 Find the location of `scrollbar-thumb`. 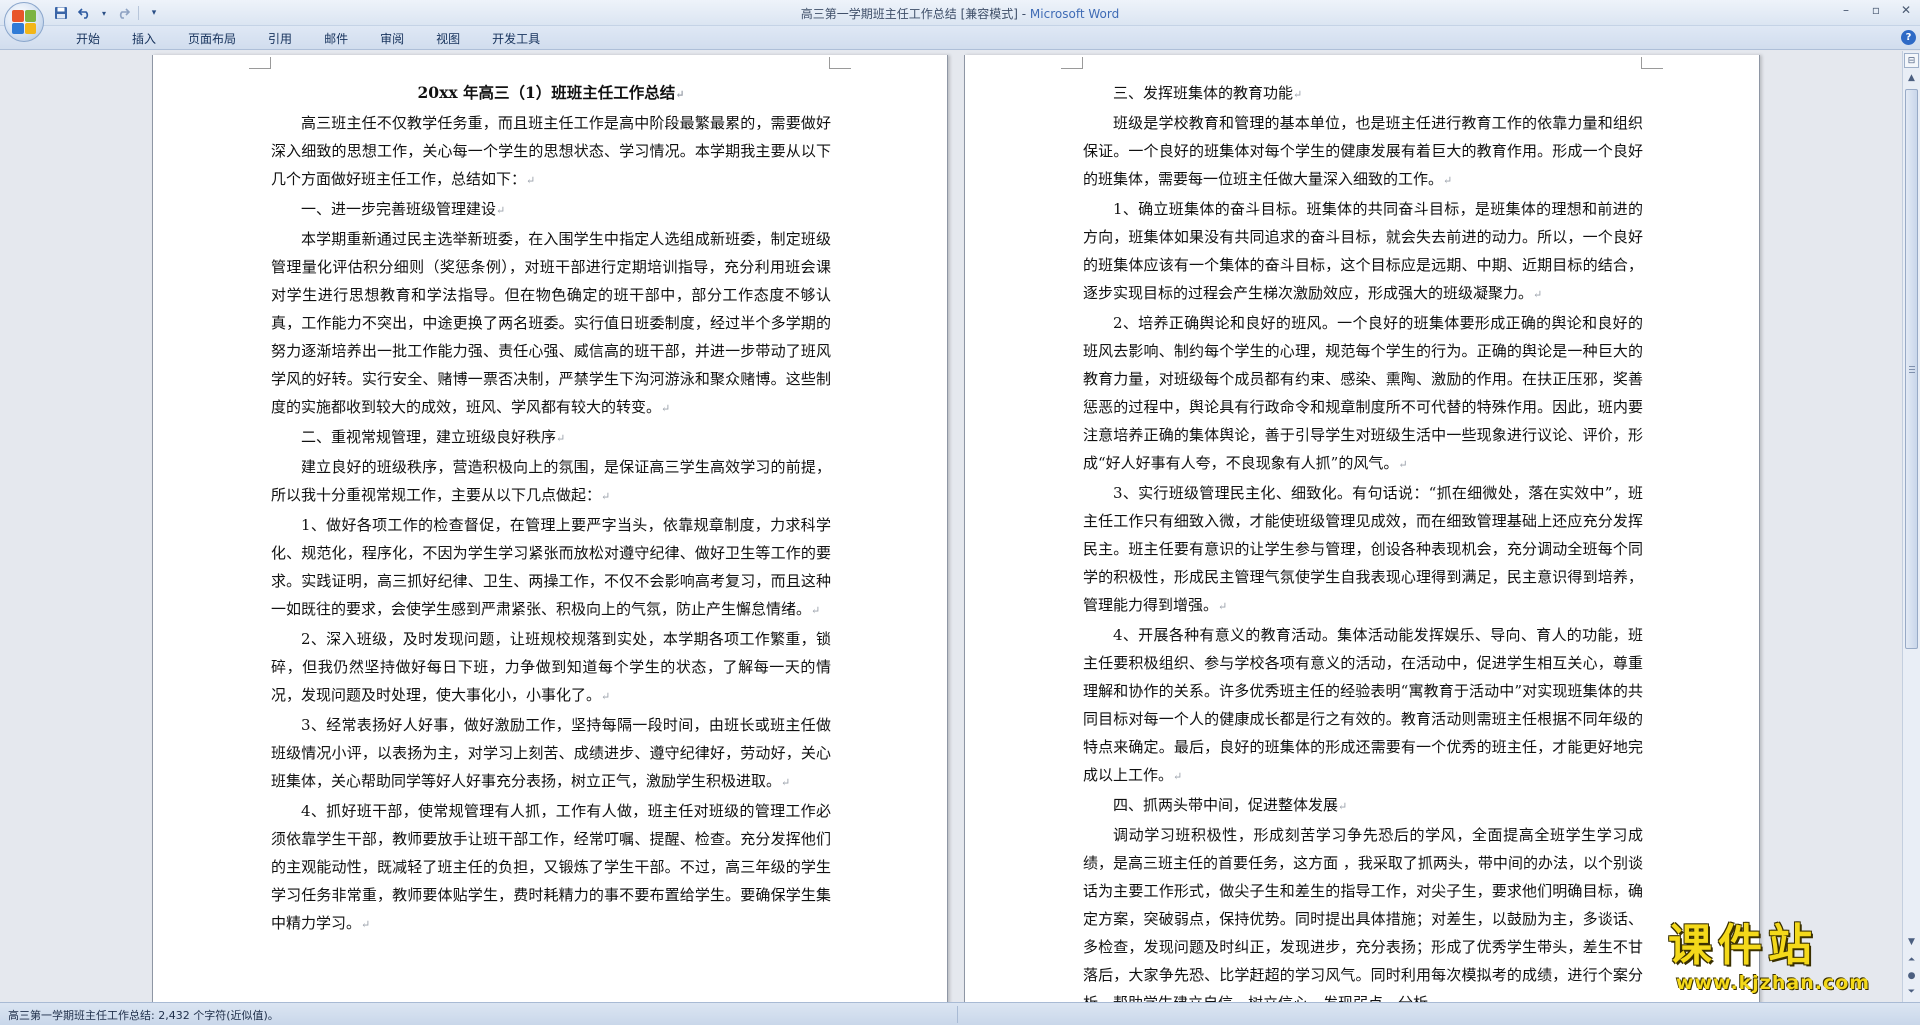

scrollbar-thumb is located at coordinates (1911, 369).